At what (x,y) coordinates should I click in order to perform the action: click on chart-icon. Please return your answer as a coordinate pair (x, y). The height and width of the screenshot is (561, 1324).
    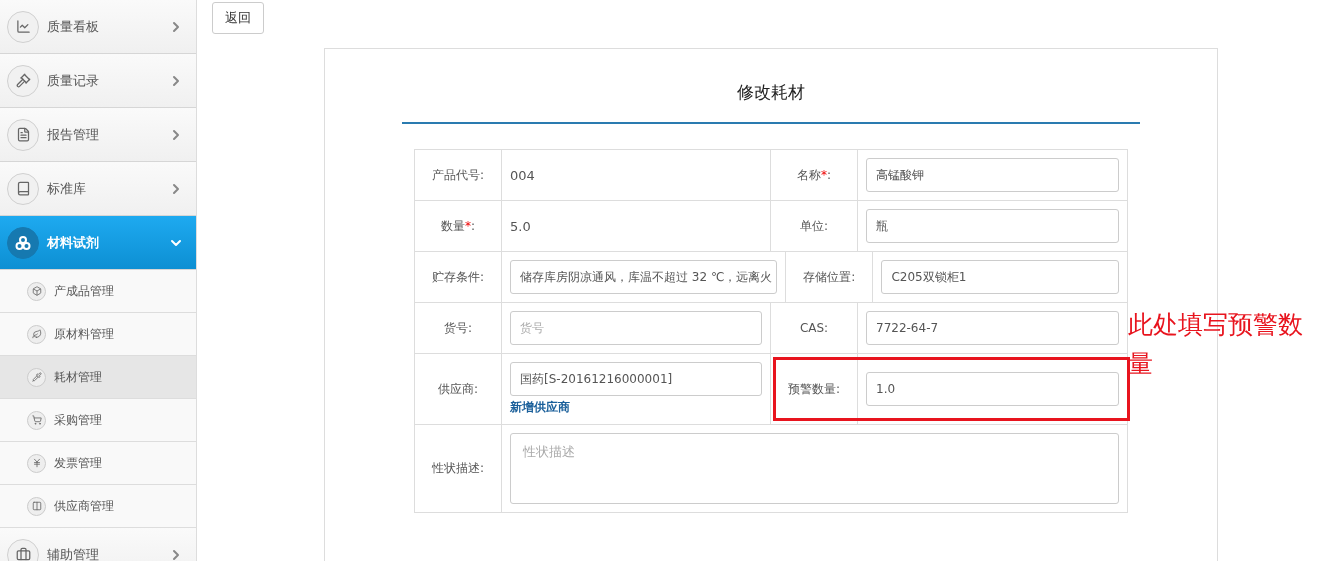
    Looking at the image, I should click on (23, 26).